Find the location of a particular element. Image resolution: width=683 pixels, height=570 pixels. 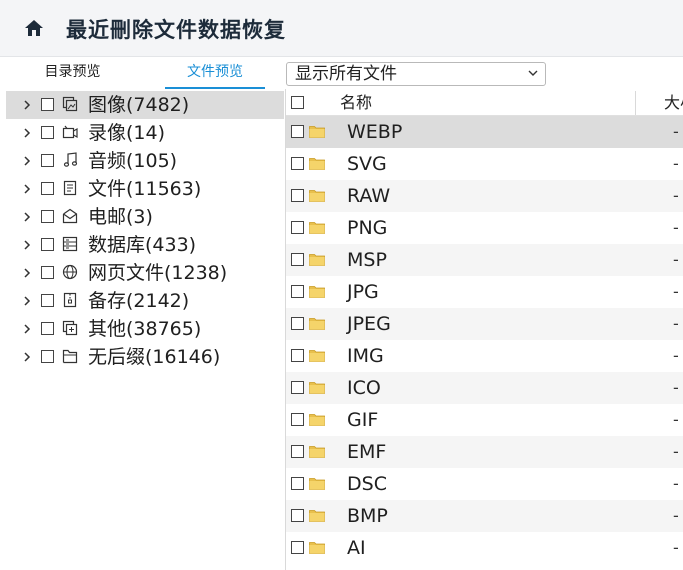

chevron-down-icon is located at coordinates (533, 73).